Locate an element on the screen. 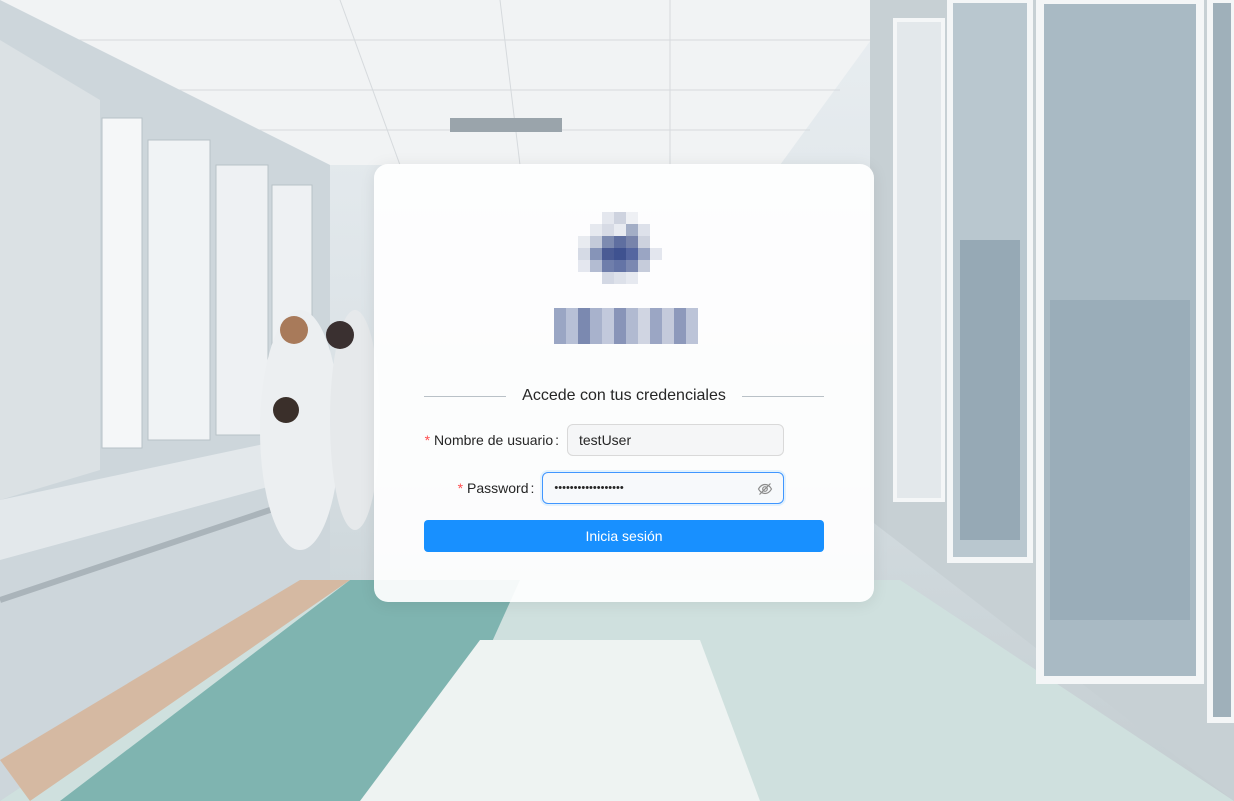  username-value: testUser is located at coordinates (605, 440).